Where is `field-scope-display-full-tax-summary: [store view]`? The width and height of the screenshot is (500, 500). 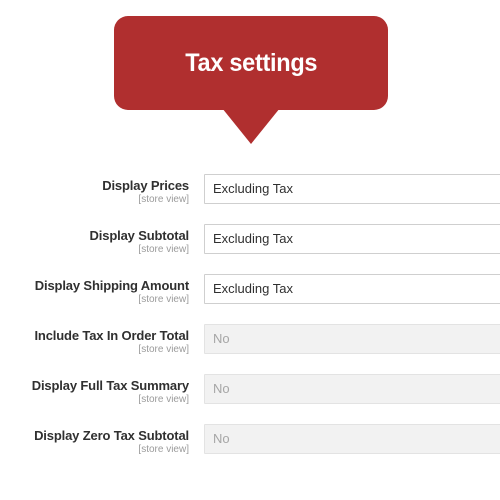
field-scope-display-full-tax-summary: [store view] is located at coordinates (163, 399).